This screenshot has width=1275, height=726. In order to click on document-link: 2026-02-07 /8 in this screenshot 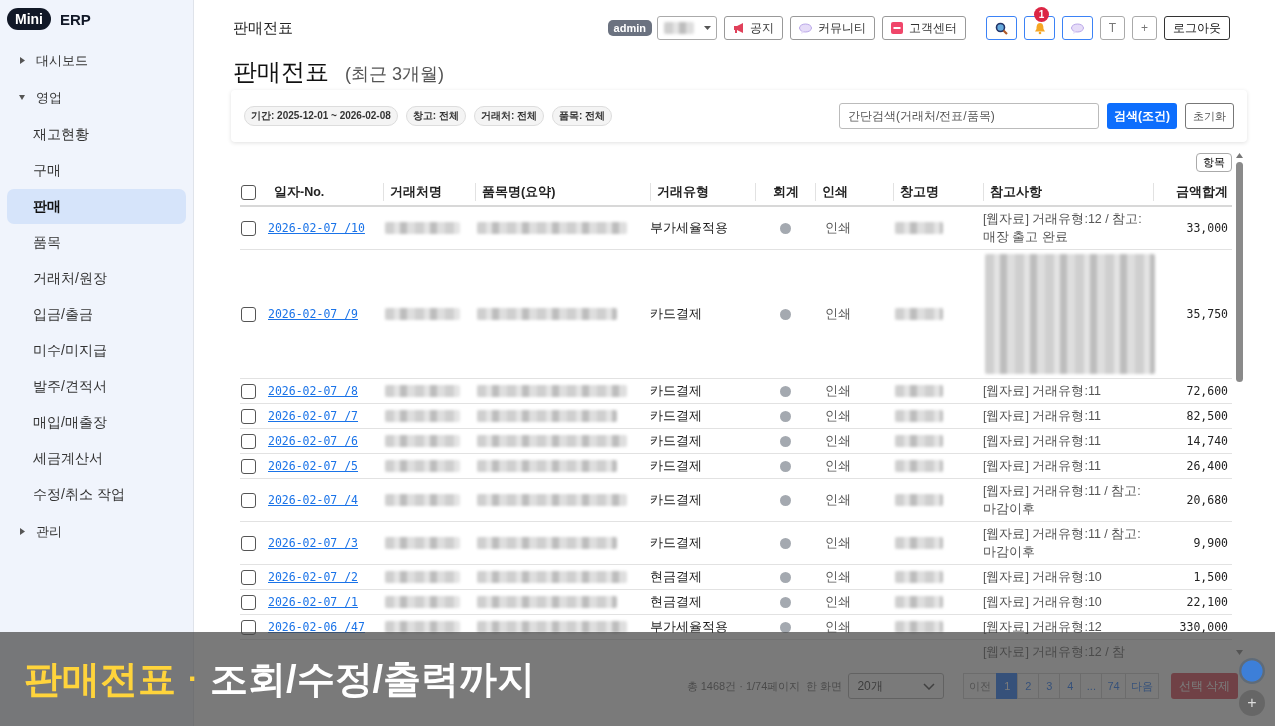, I will do `click(313, 391)`.